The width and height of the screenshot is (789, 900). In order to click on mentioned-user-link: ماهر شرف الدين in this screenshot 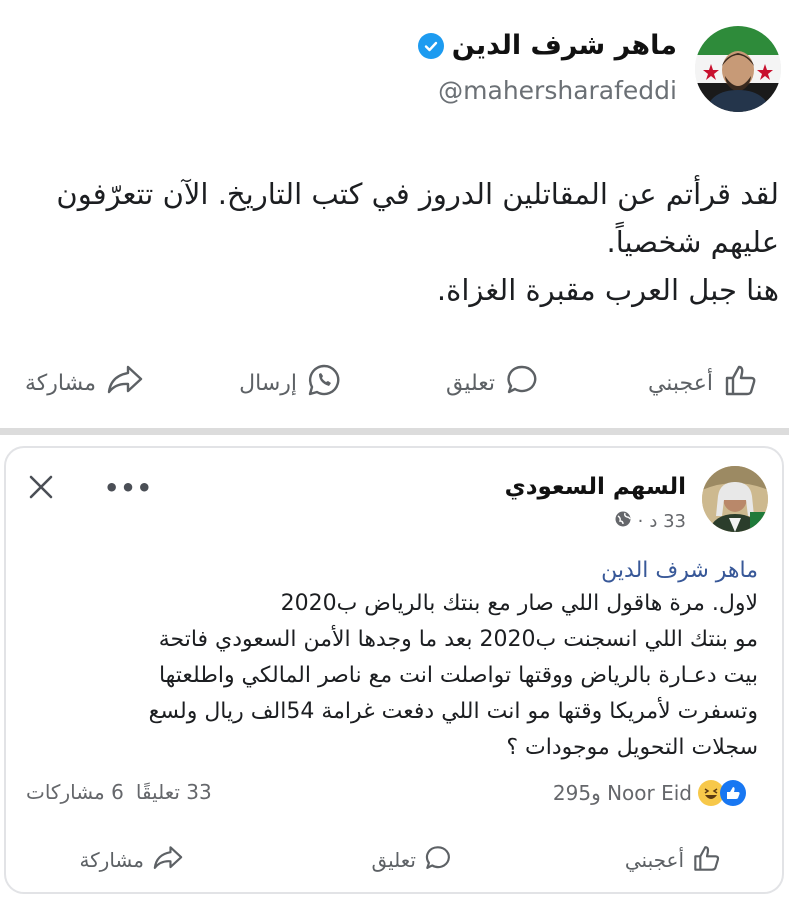, I will do `click(679, 570)`.